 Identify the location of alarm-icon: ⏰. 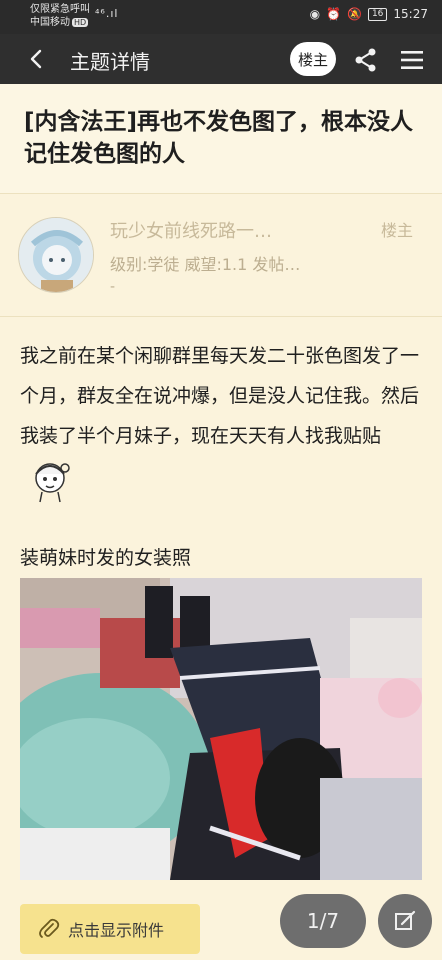
(333, 14).